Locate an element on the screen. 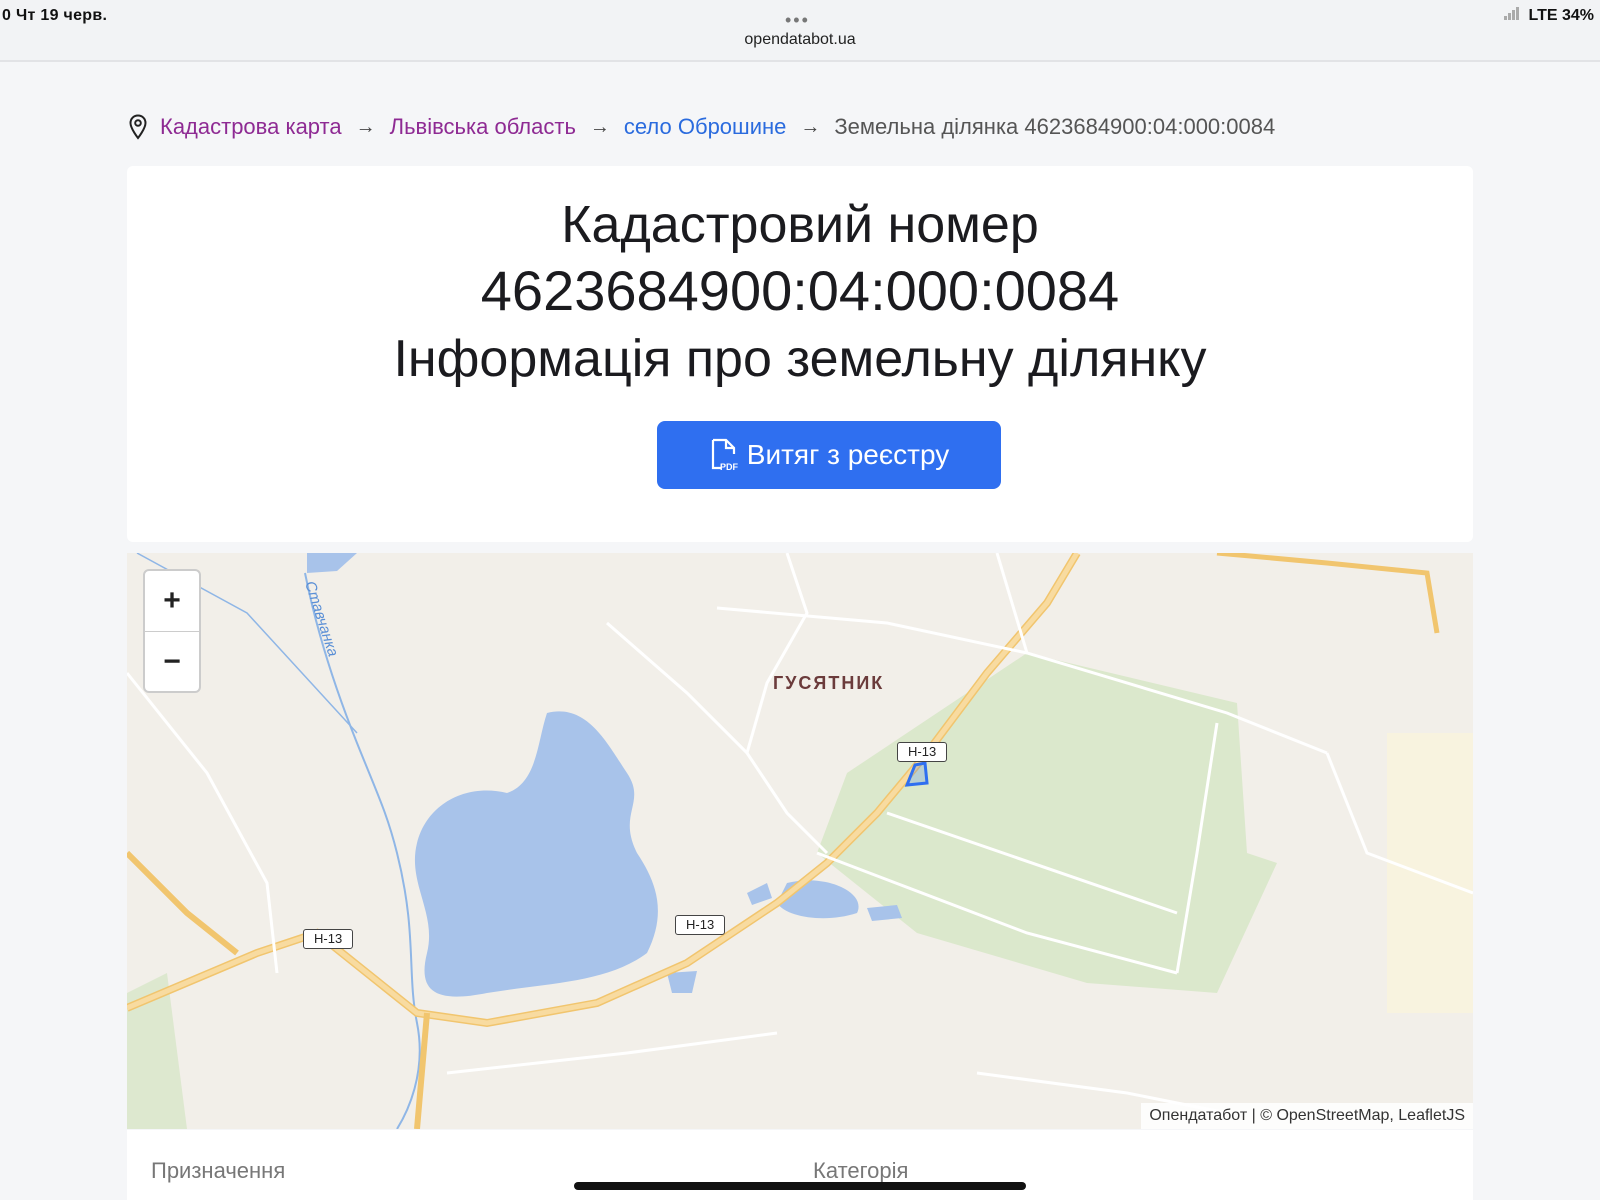 This screenshot has width=1600, height=1200. home-indicator is located at coordinates (800, 1186).